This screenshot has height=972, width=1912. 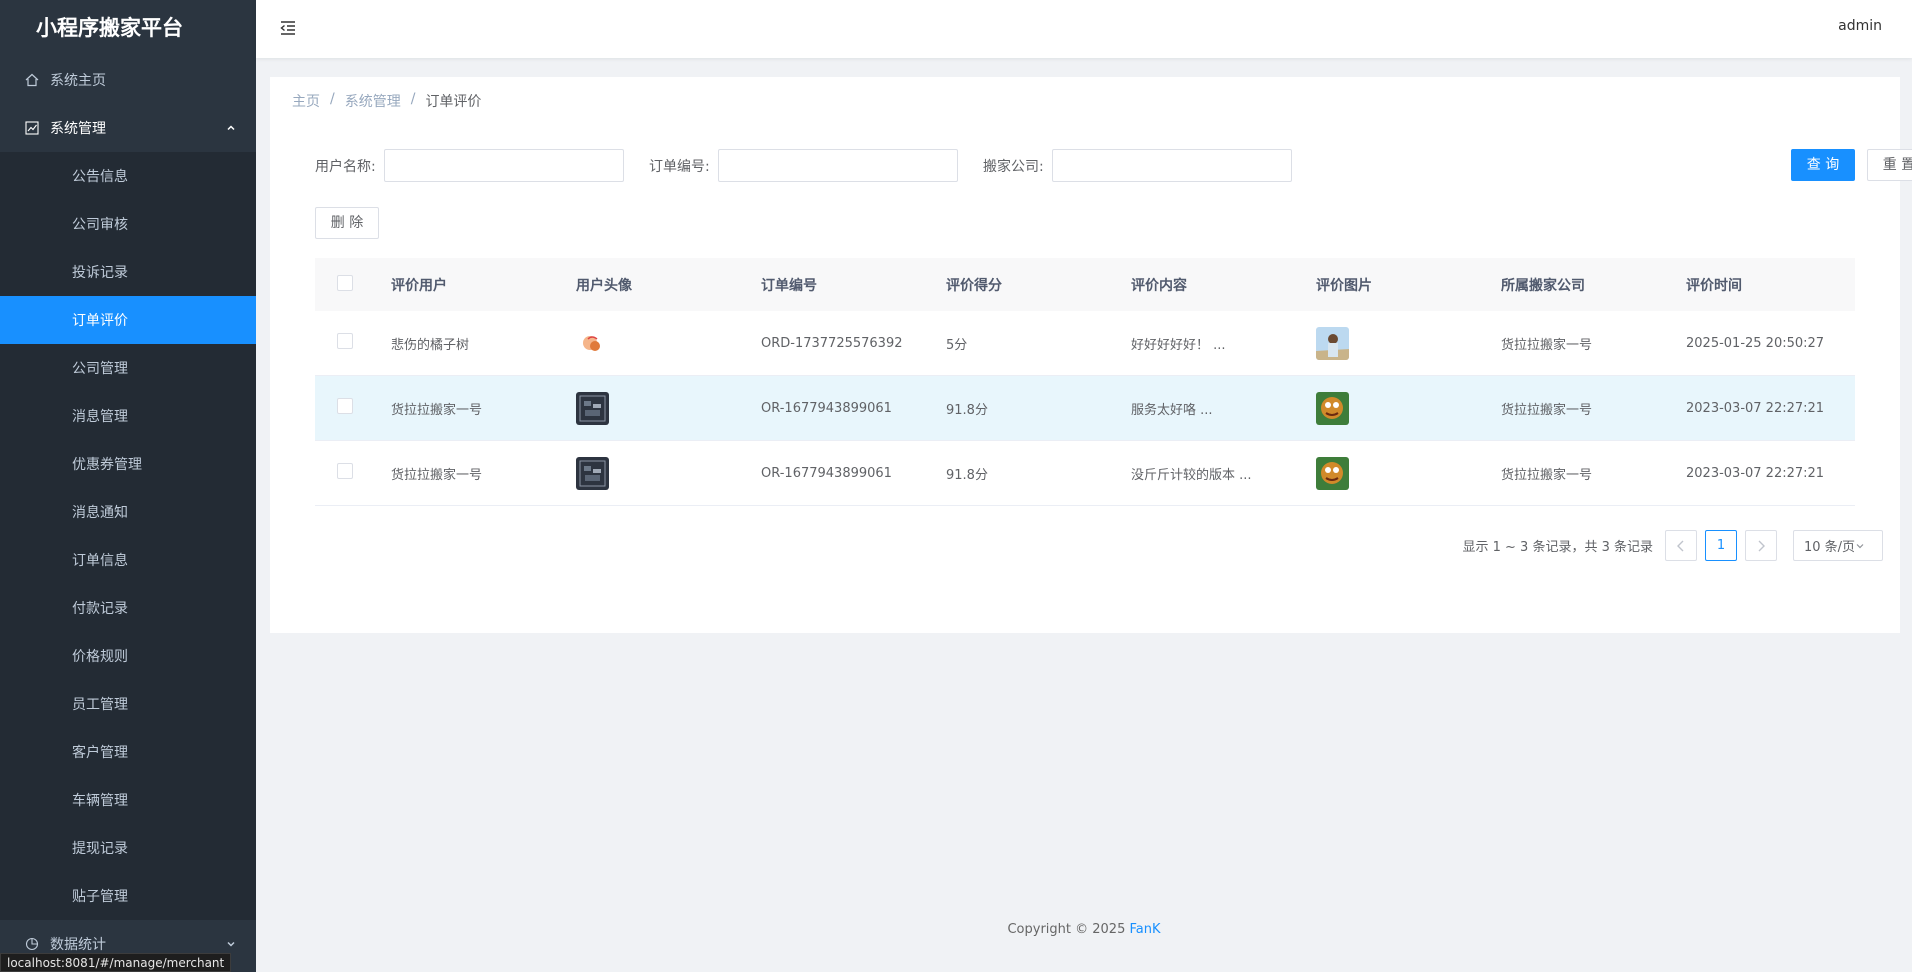 What do you see at coordinates (1171, 165) in the screenshot?
I see `moving-company-input` at bounding box center [1171, 165].